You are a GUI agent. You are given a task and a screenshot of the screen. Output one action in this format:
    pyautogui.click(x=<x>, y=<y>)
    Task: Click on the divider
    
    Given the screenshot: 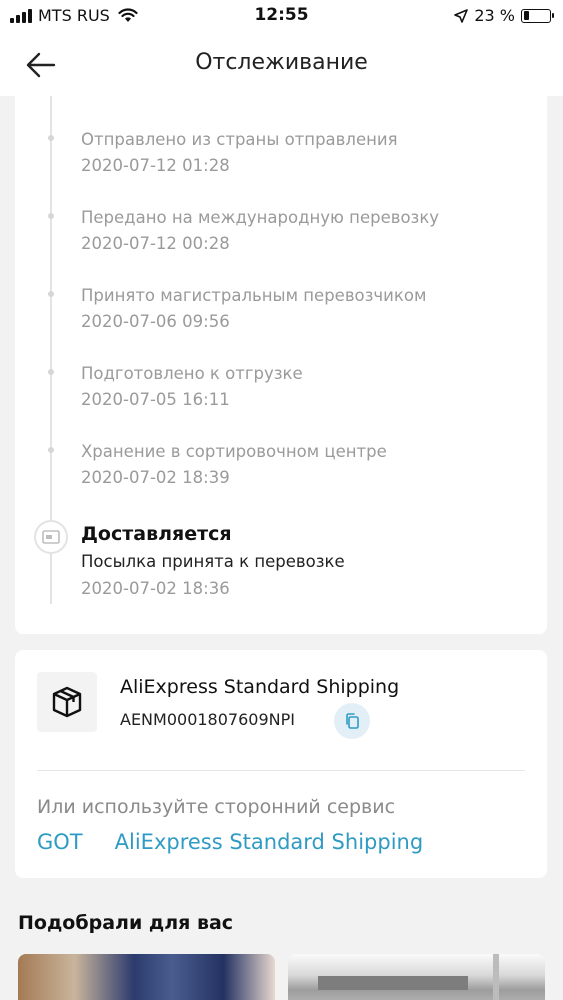 What is the action you would take?
    pyautogui.click(x=281, y=770)
    